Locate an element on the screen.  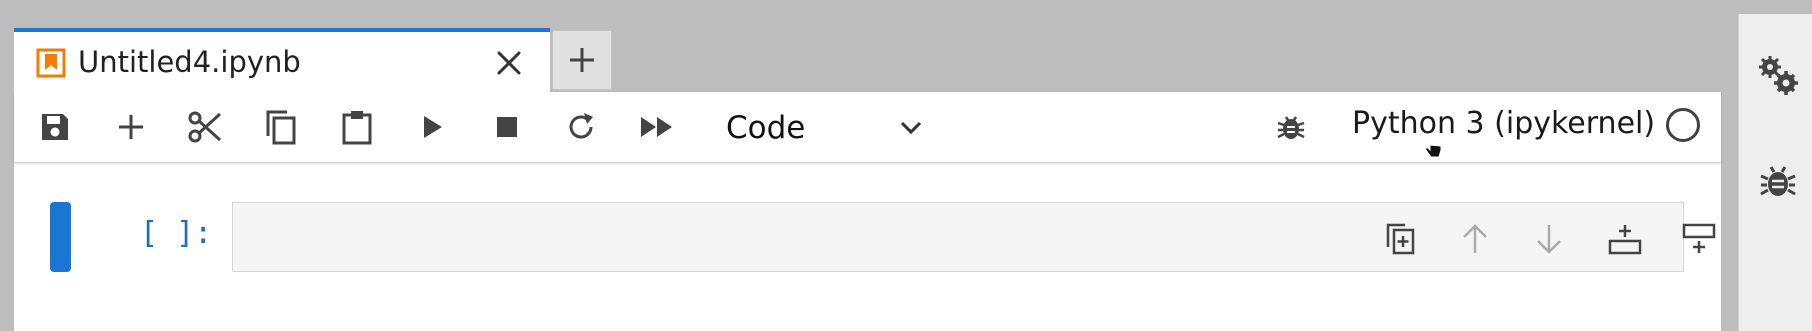
right-sidebar is located at coordinates (1775, 172).